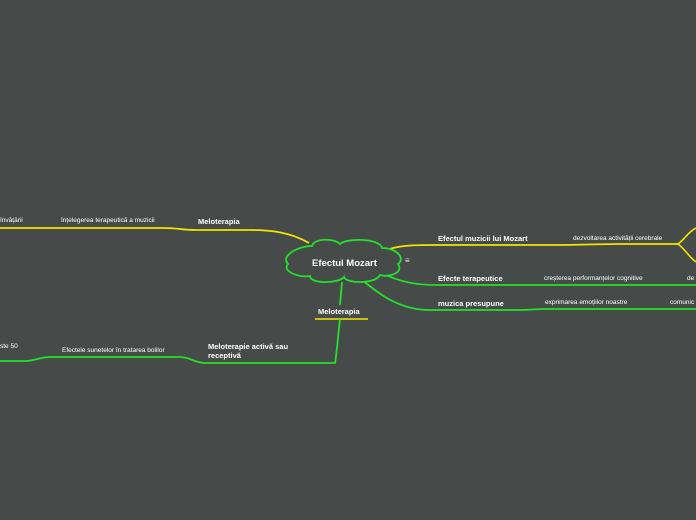 The height and width of the screenshot is (520, 696). Describe the element at coordinates (682, 303) in the screenshot. I see `node-right-bot-cut: comunic` at that location.